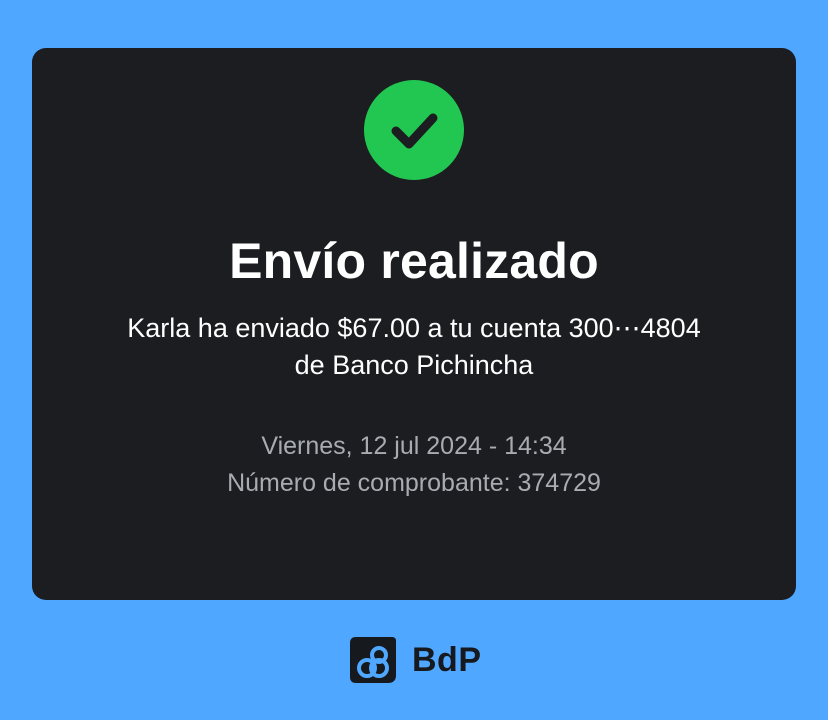 The height and width of the screenshot is (720, 828). I want to click on brand-name: BdP, so click(447, 659).